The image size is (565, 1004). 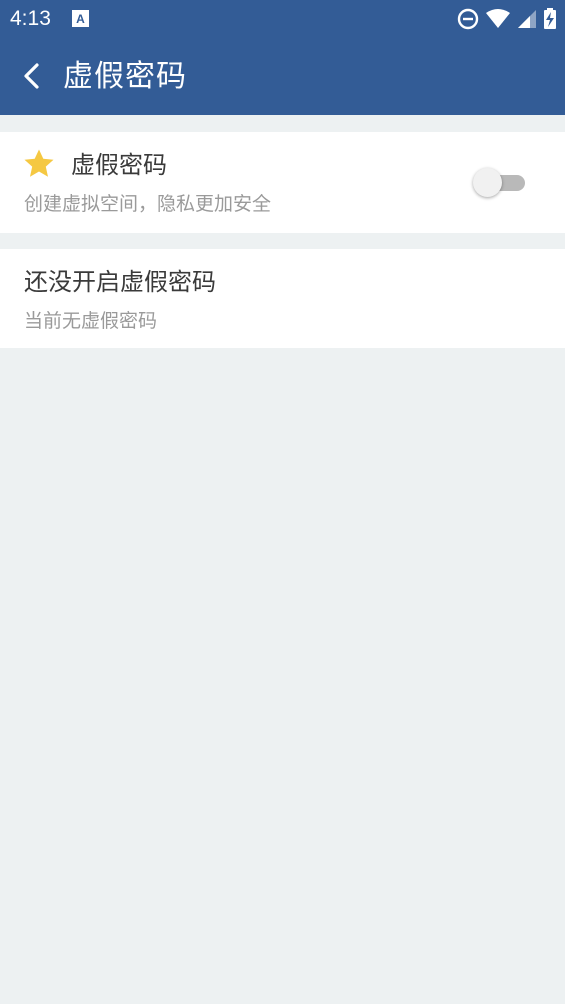 What do you see at coordinates (282, 182) in the screenshot?
I see `fake-password-setting-row: 虚假密码 创建虚拟空间，隐私更加安全` at bounding box center [282, 182].